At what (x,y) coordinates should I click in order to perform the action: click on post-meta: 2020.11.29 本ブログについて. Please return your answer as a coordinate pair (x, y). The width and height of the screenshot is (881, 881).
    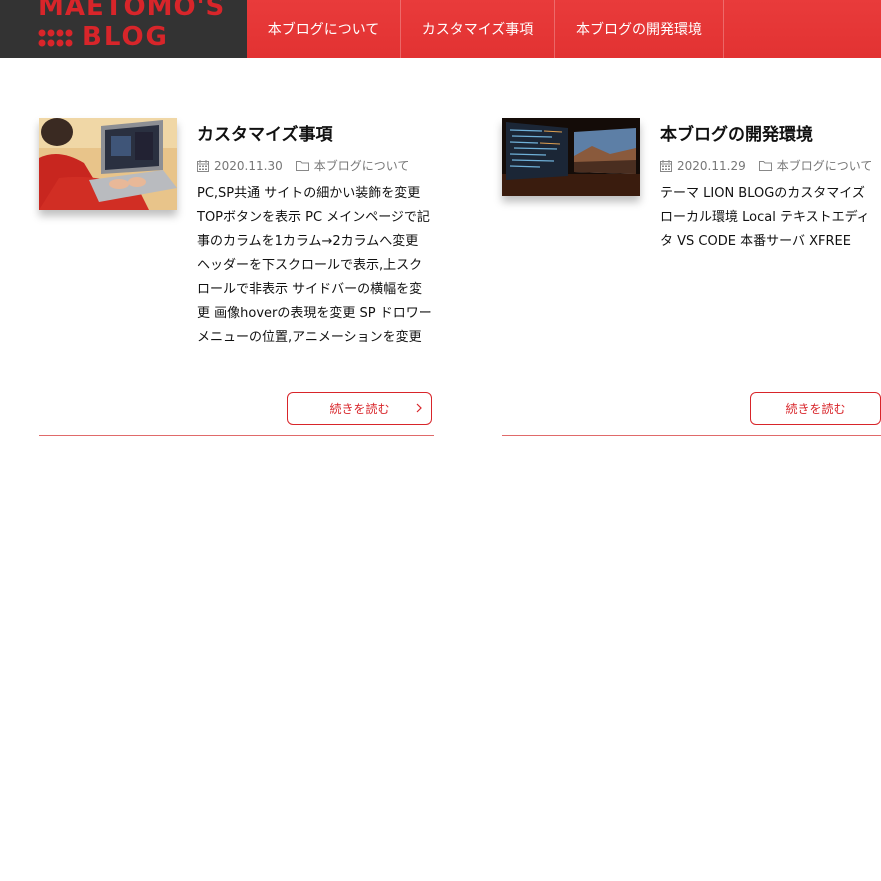
    Looking at the image, I should click on (766, 165).